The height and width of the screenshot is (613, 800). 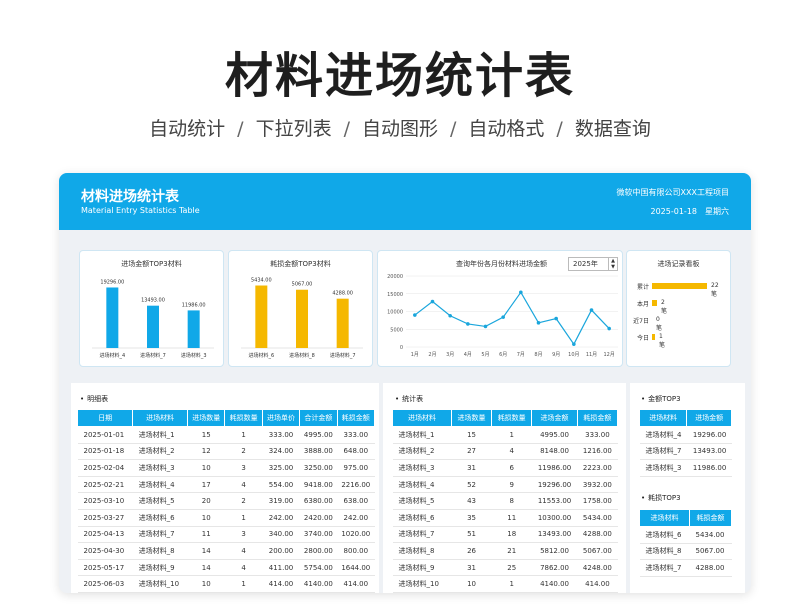 I want to click on x-tick-label: 12月, so click(x=608, y=355).